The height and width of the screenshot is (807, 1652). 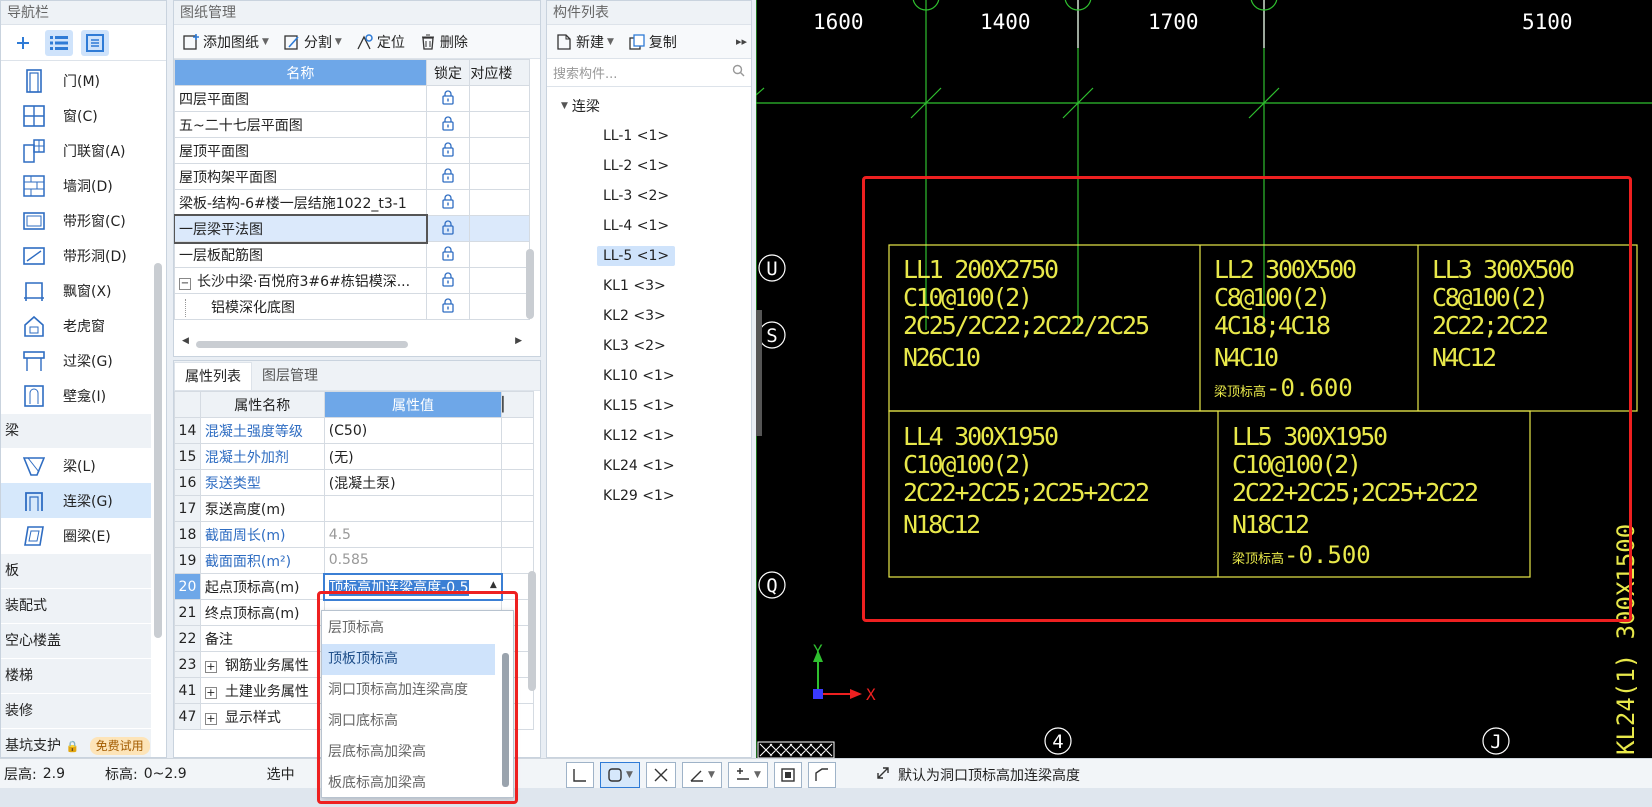 What do you see at coordinates (413, 430) in the screenshot?
I see `property-value: (C50)` at bounding box center [413, 430].